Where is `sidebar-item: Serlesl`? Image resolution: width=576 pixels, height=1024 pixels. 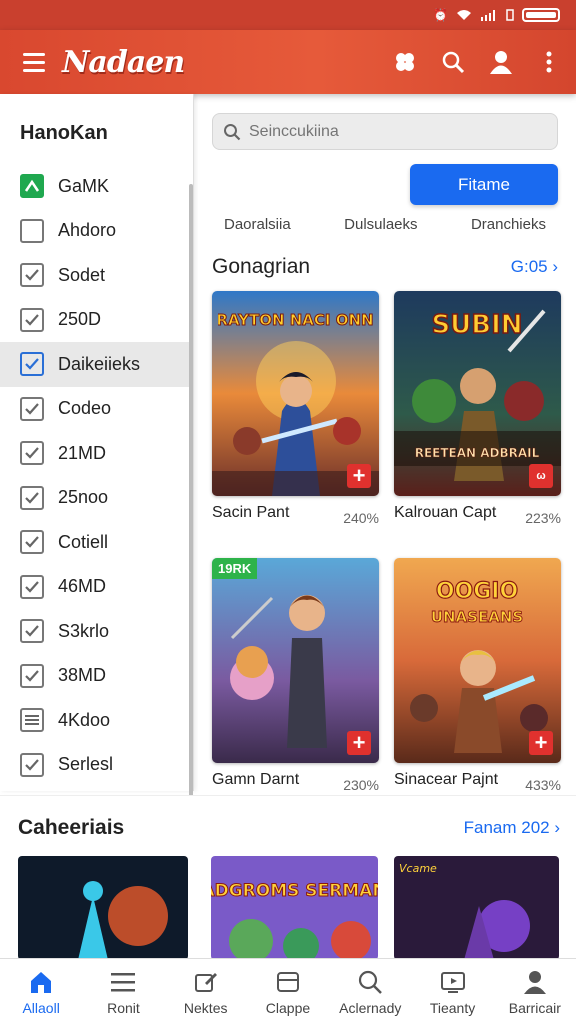
sidebar-item: Serlesl is located at coordinates (96, 765).